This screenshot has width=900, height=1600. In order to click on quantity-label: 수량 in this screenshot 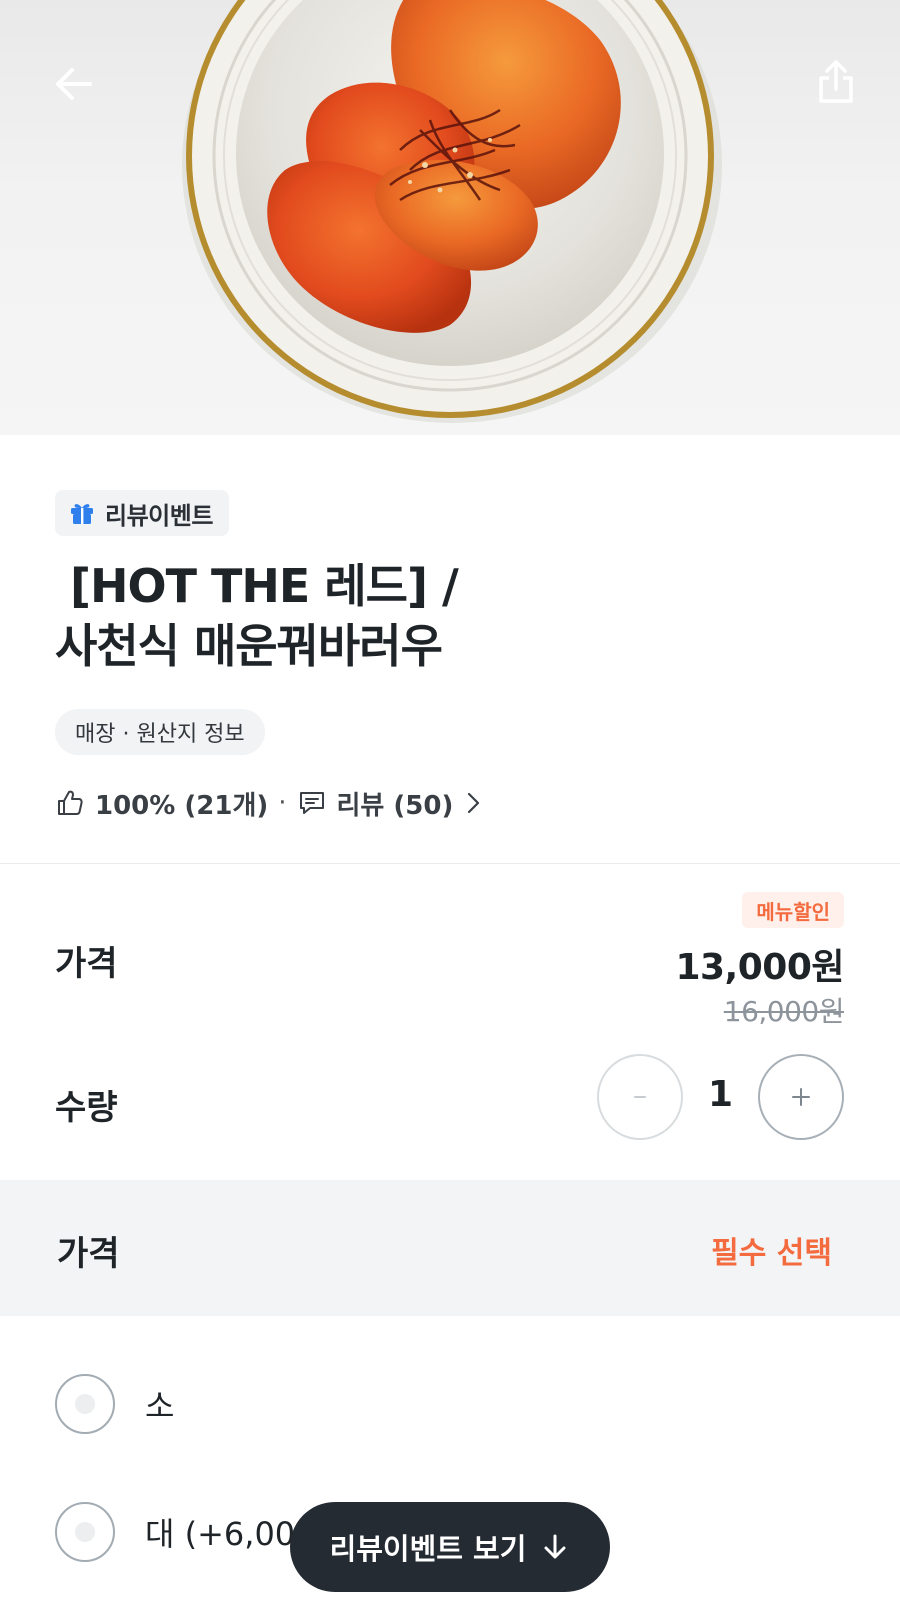, I will do `click(86, 1108)`.